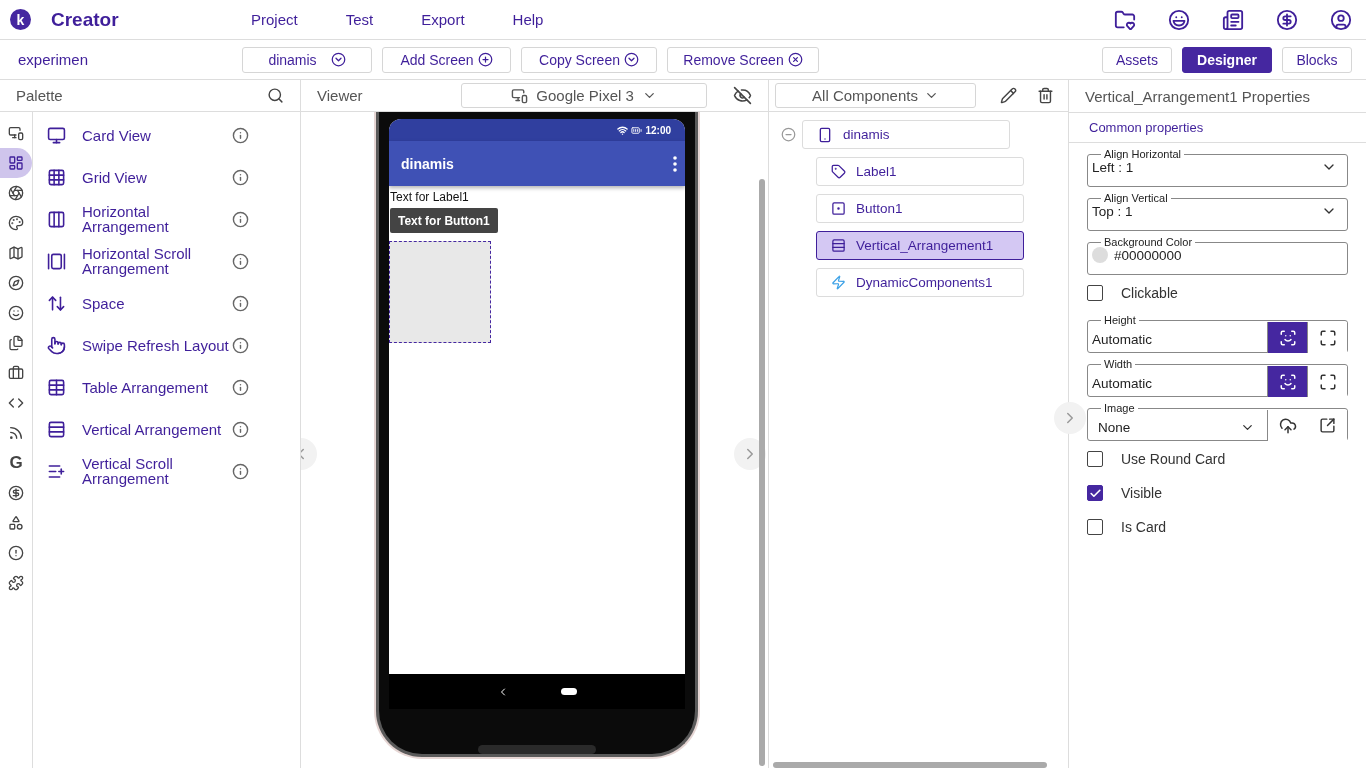 The image size is (1366, 768). Describe the element at coordinates (359, 19) in the screenshot. I see `menu-item: Test` at that location.